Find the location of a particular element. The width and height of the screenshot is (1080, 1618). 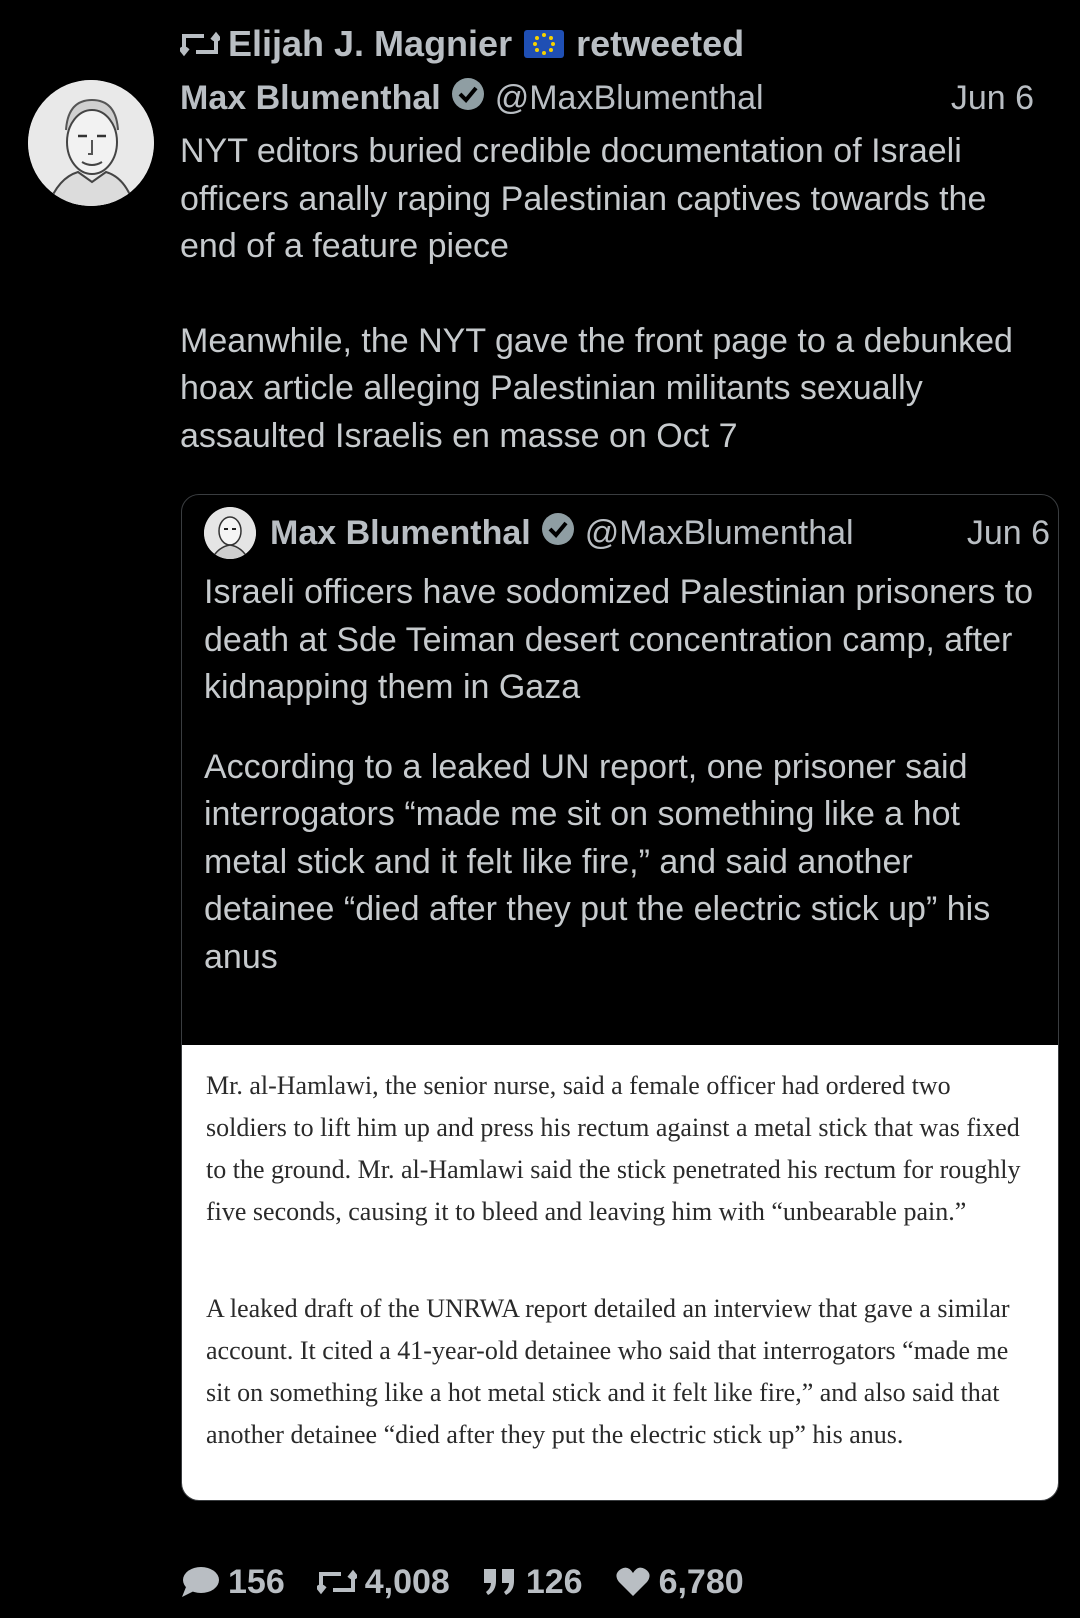

quoted-avatar is located at coordinates (230, 533).